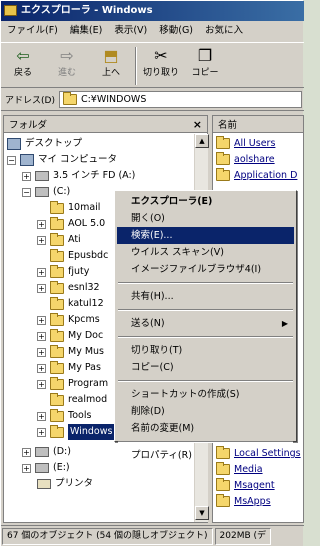 The width and height of the screenshot is (320, 546). I want to click on name-column-header: 名前, so click(258, 124).